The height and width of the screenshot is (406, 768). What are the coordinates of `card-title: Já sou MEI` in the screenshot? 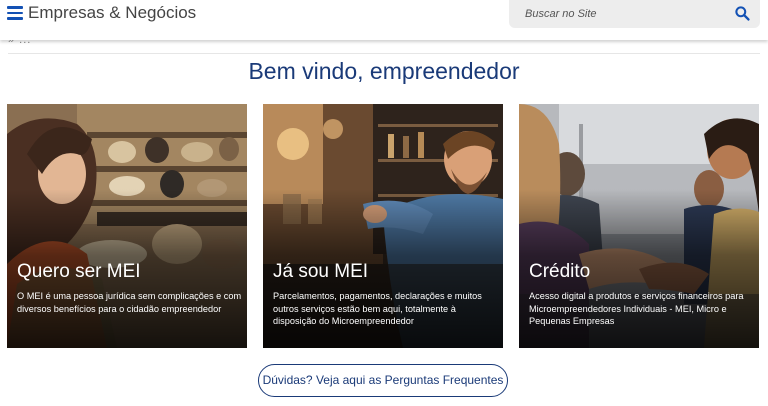 It's located at (321, 271).